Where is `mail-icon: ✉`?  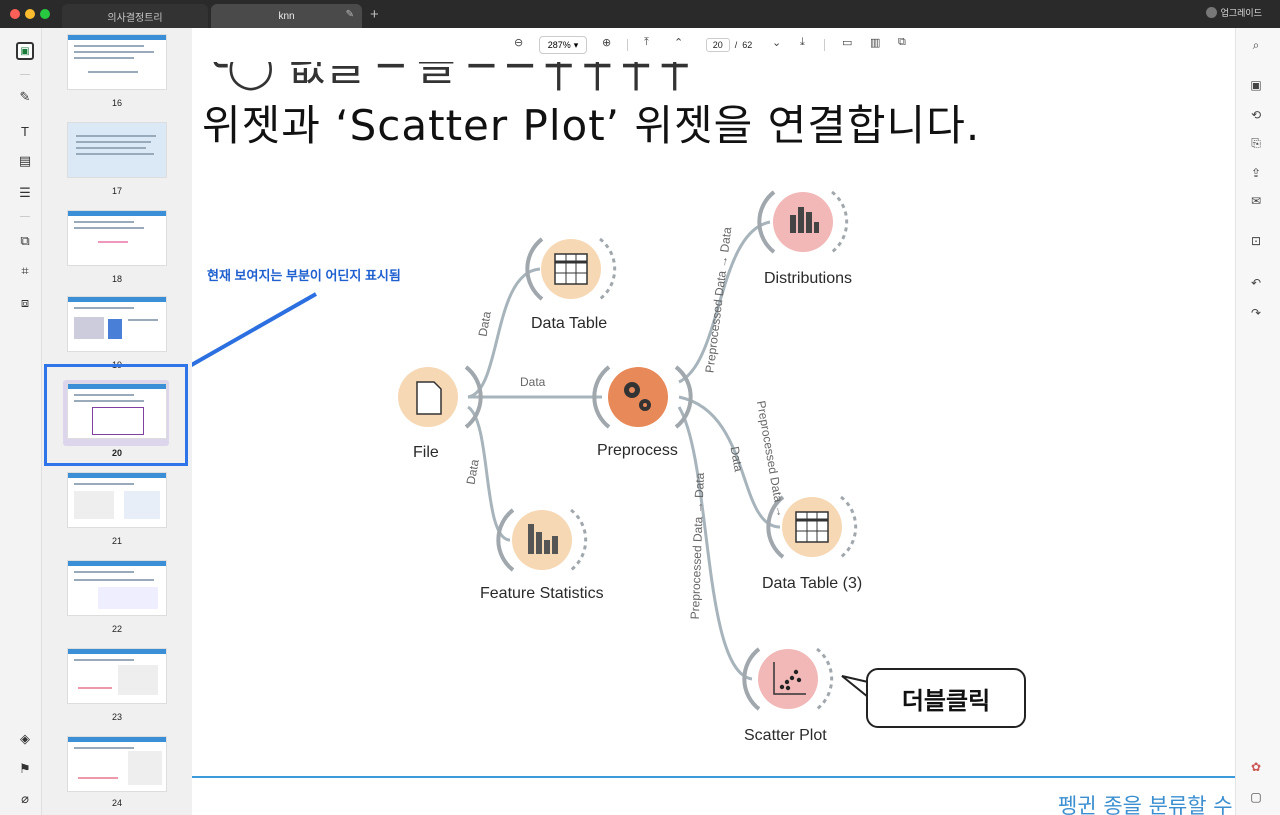
mail-icon: ✉ is located at coordinates (1256, 202).